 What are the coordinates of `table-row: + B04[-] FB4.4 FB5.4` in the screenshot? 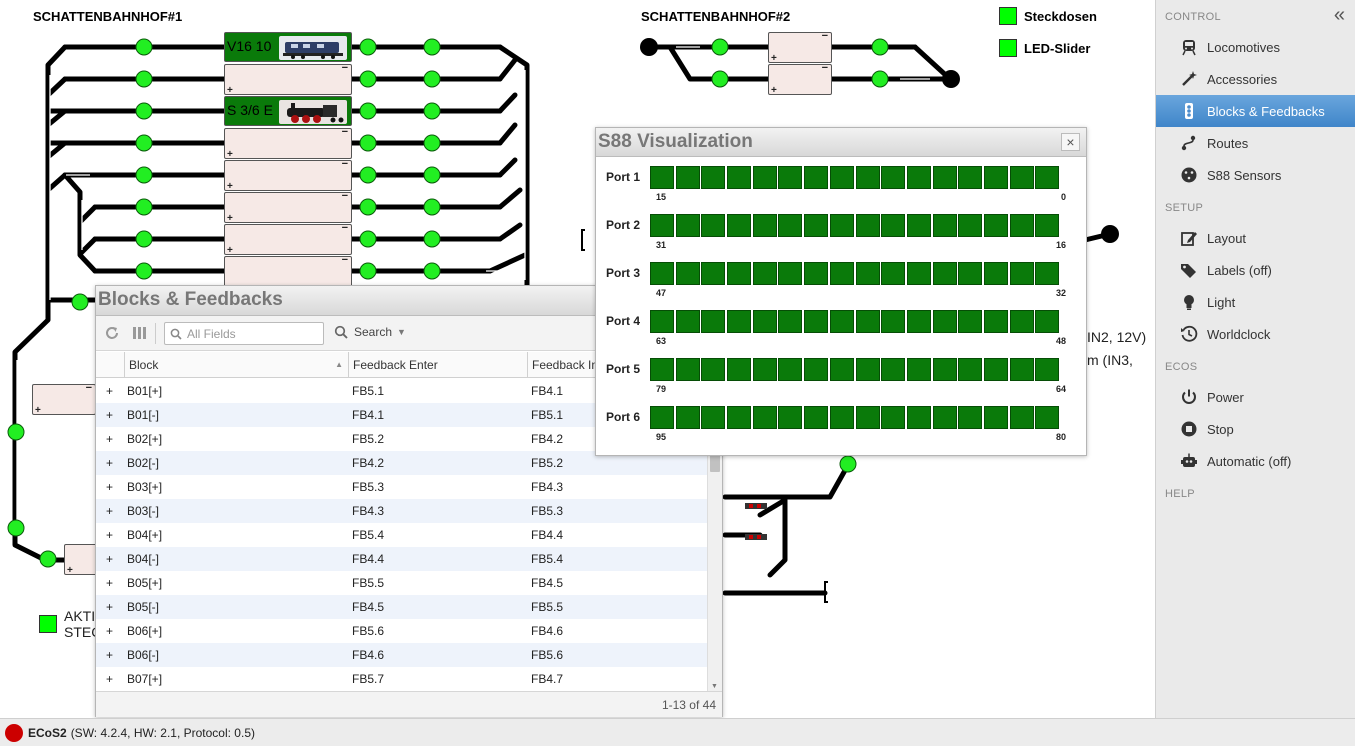 It's located at (402, 559).